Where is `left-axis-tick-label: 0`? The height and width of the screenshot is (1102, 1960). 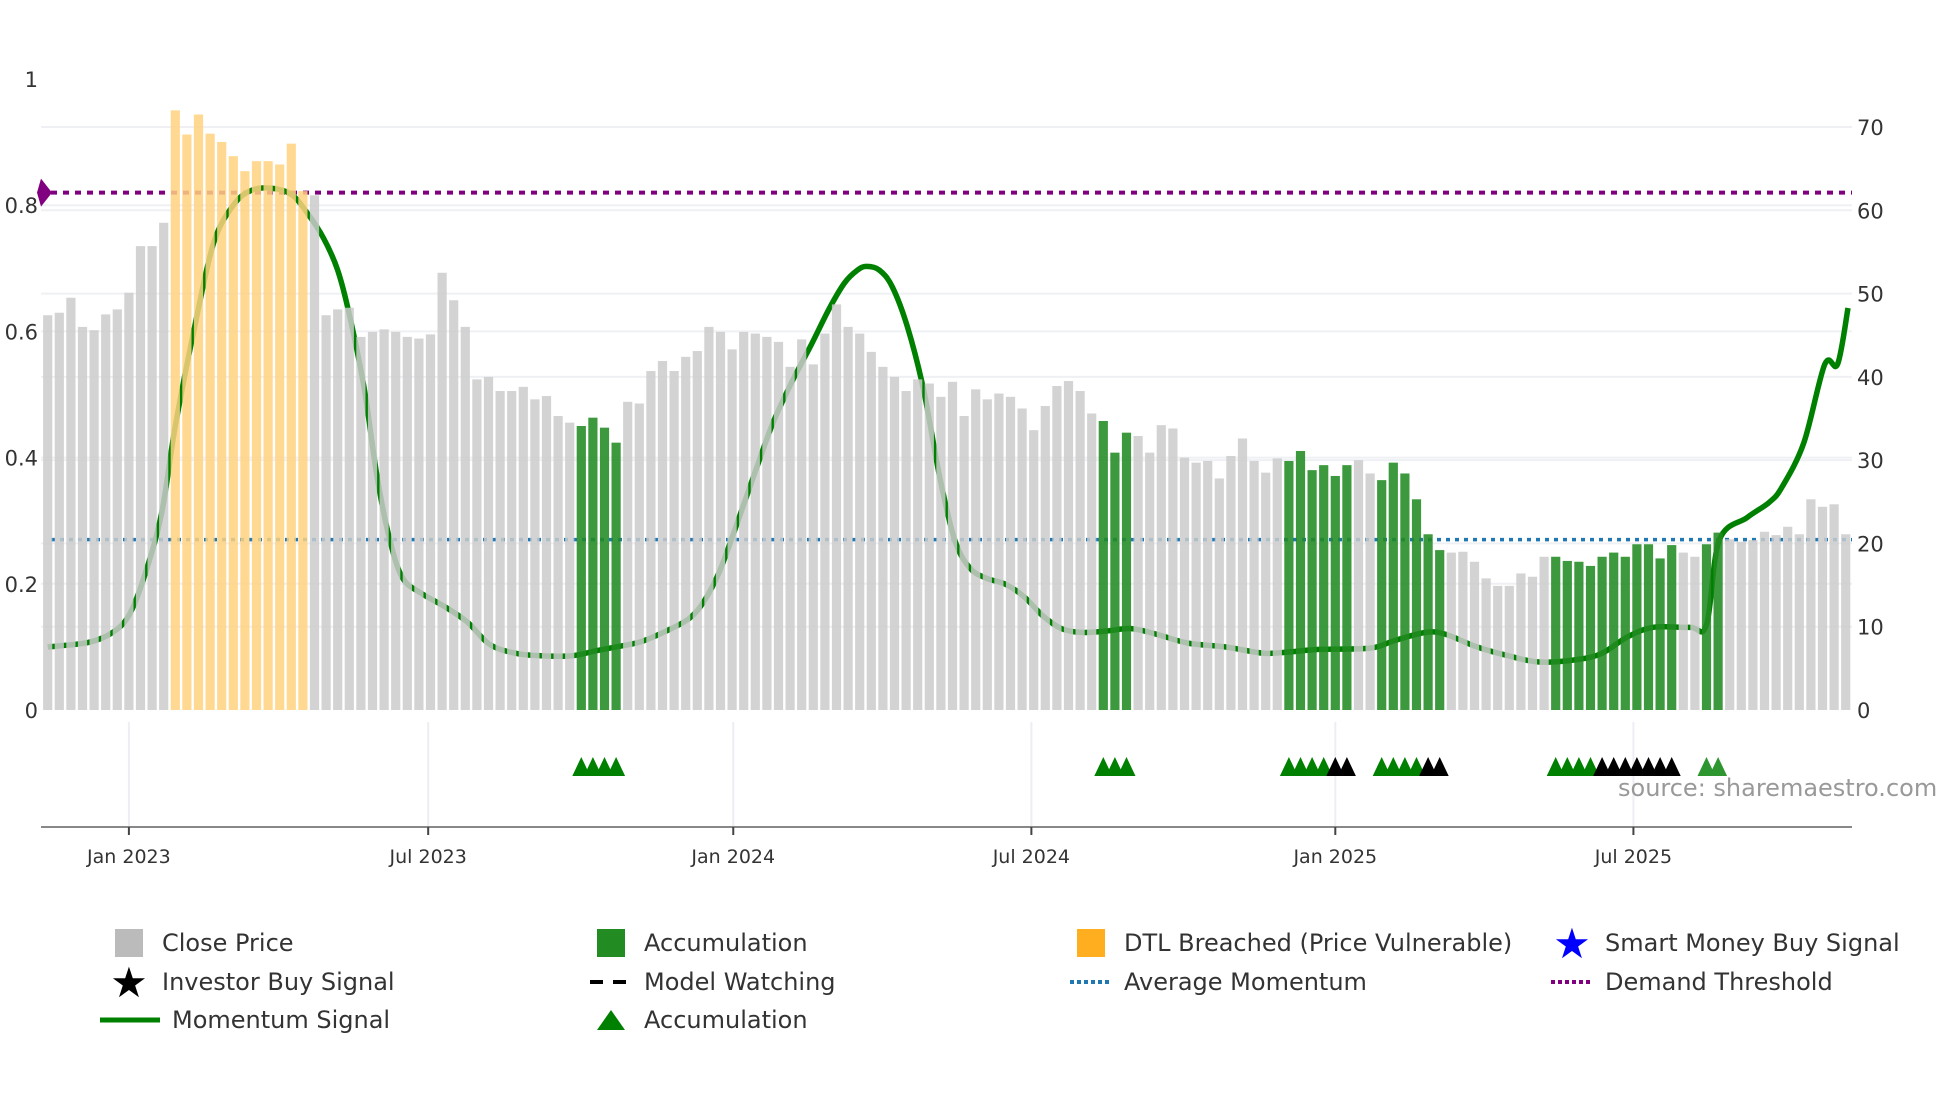
left-axis-tick-label: 0 is located at coordinates (31, 711).